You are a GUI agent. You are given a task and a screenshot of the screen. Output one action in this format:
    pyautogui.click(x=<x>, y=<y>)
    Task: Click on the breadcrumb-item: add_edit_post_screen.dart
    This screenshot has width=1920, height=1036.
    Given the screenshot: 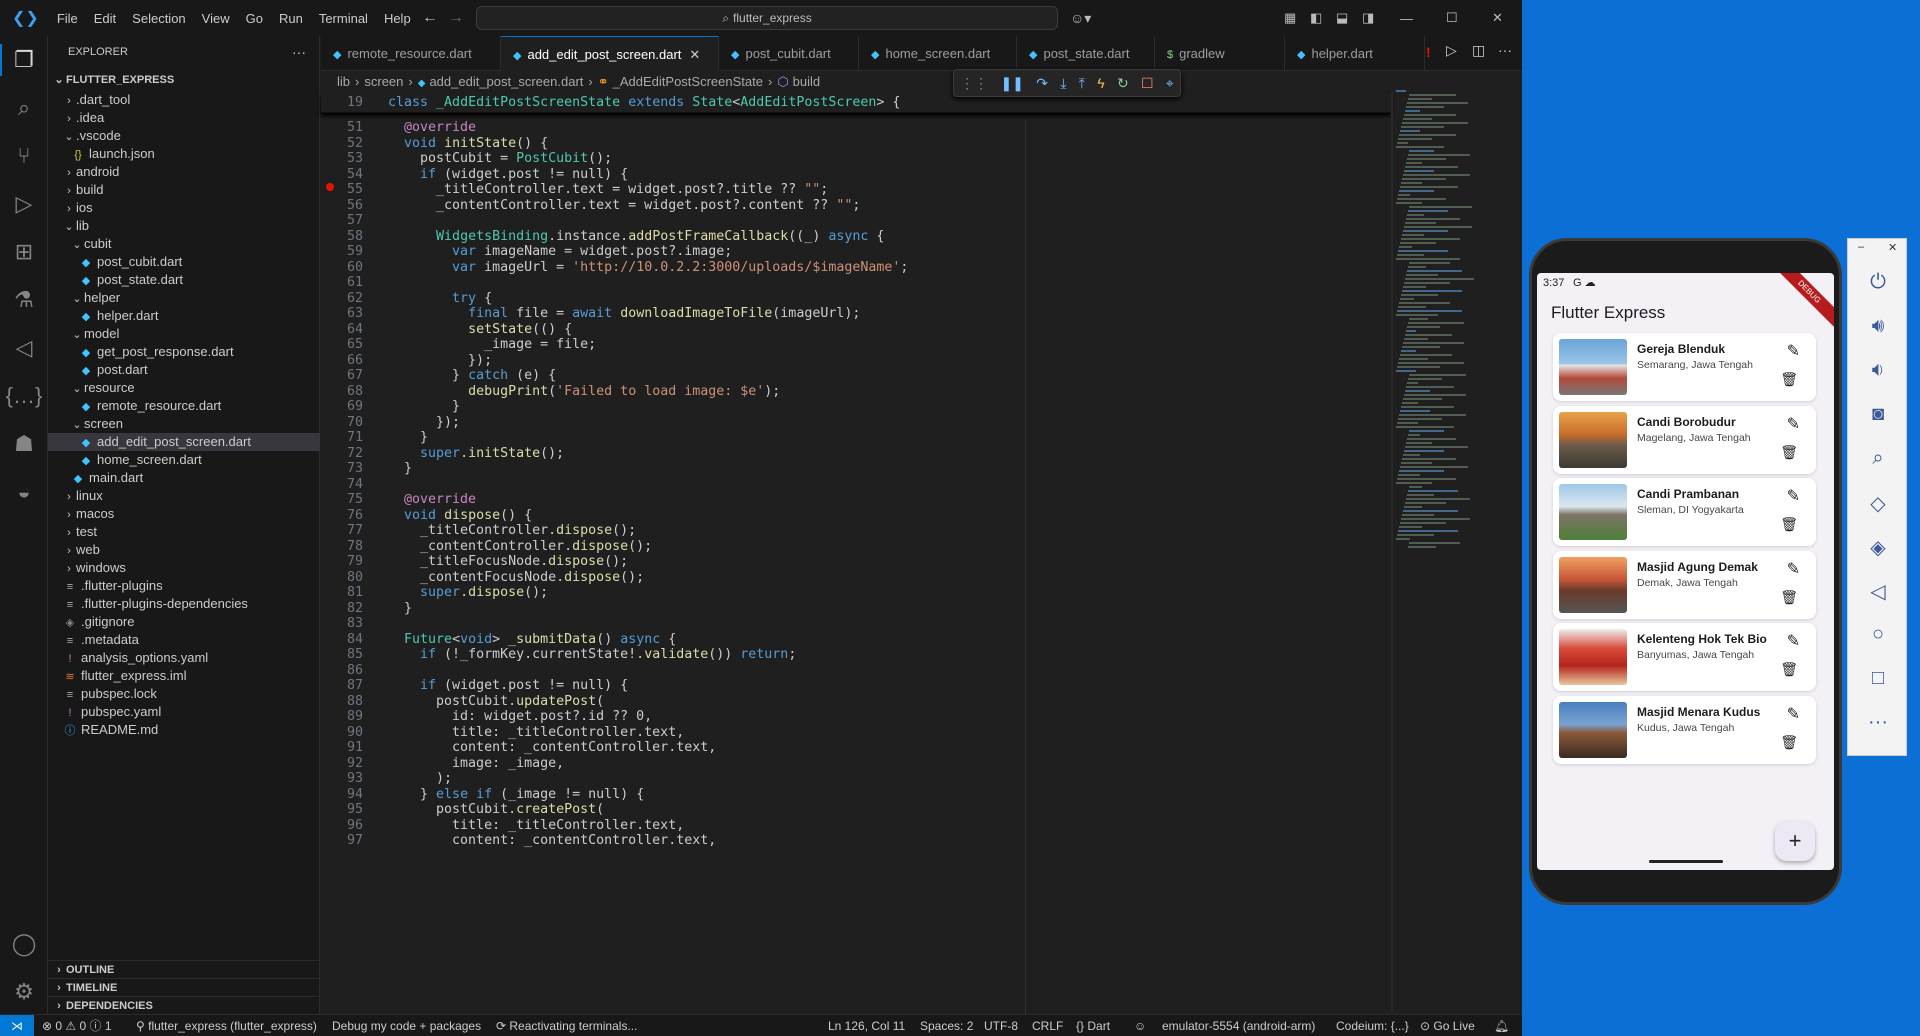 What is the action you would take?
    pyautogui.click(x=506, y=81)
    